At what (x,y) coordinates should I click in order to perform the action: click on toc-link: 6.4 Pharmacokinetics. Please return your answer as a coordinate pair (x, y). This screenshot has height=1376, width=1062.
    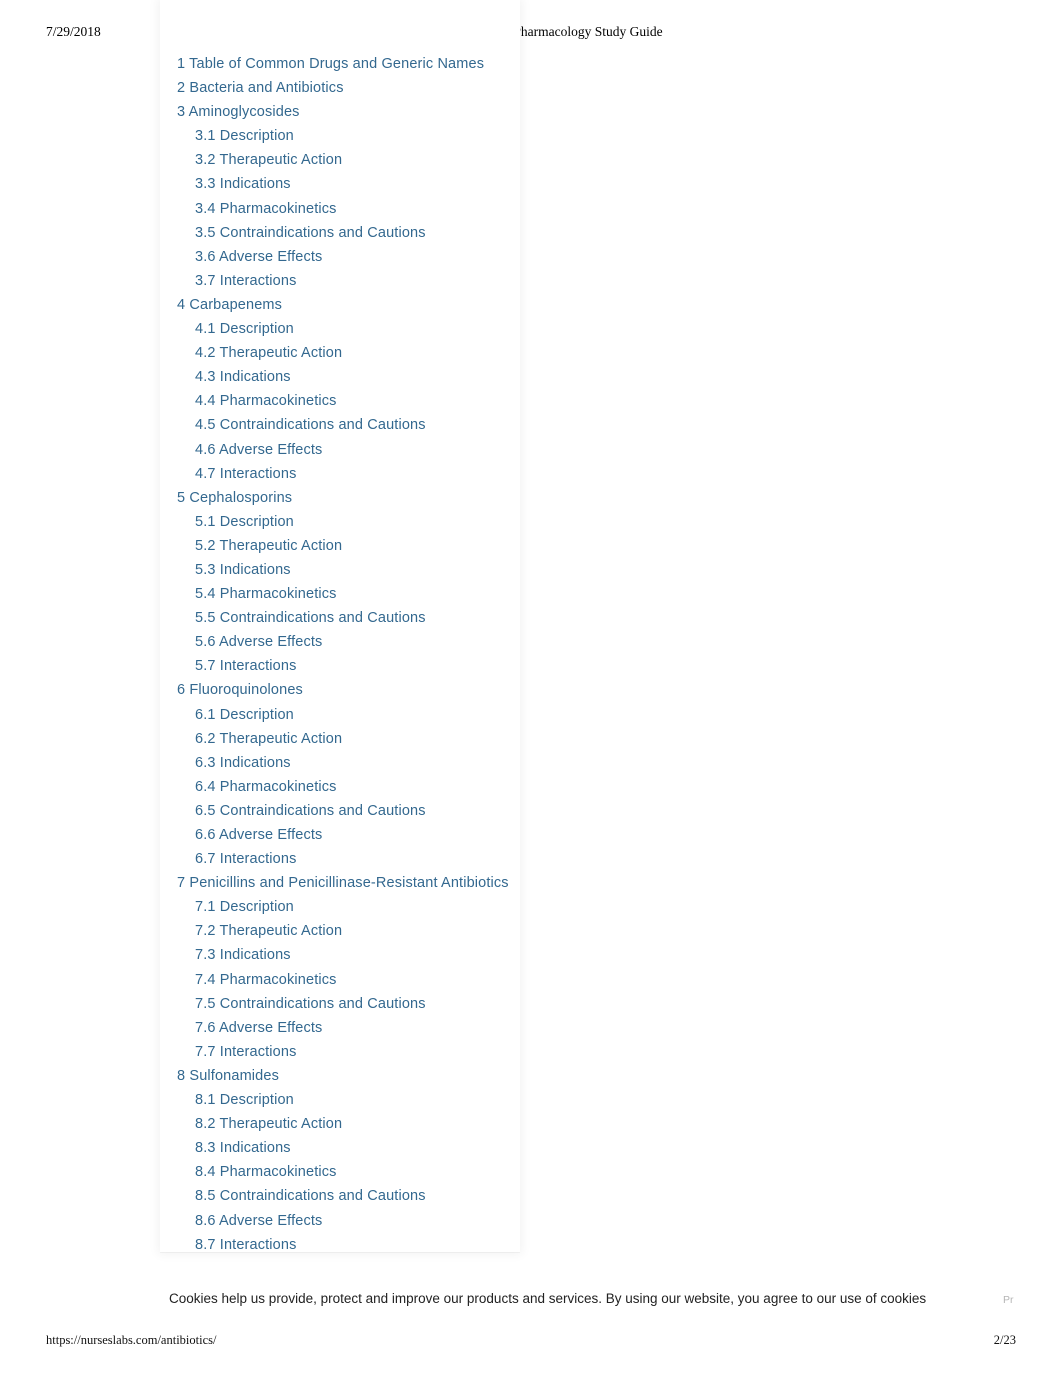
    Looking at the image, I should click on (370, 787).